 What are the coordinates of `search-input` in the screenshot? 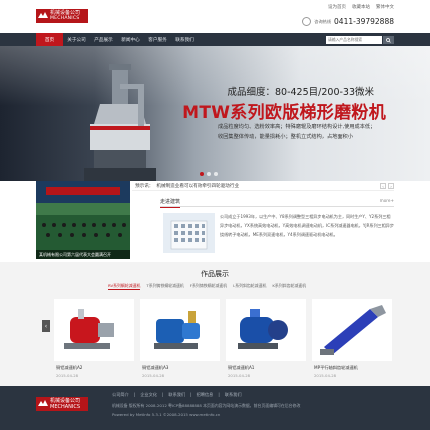 It's located at (354, 40).